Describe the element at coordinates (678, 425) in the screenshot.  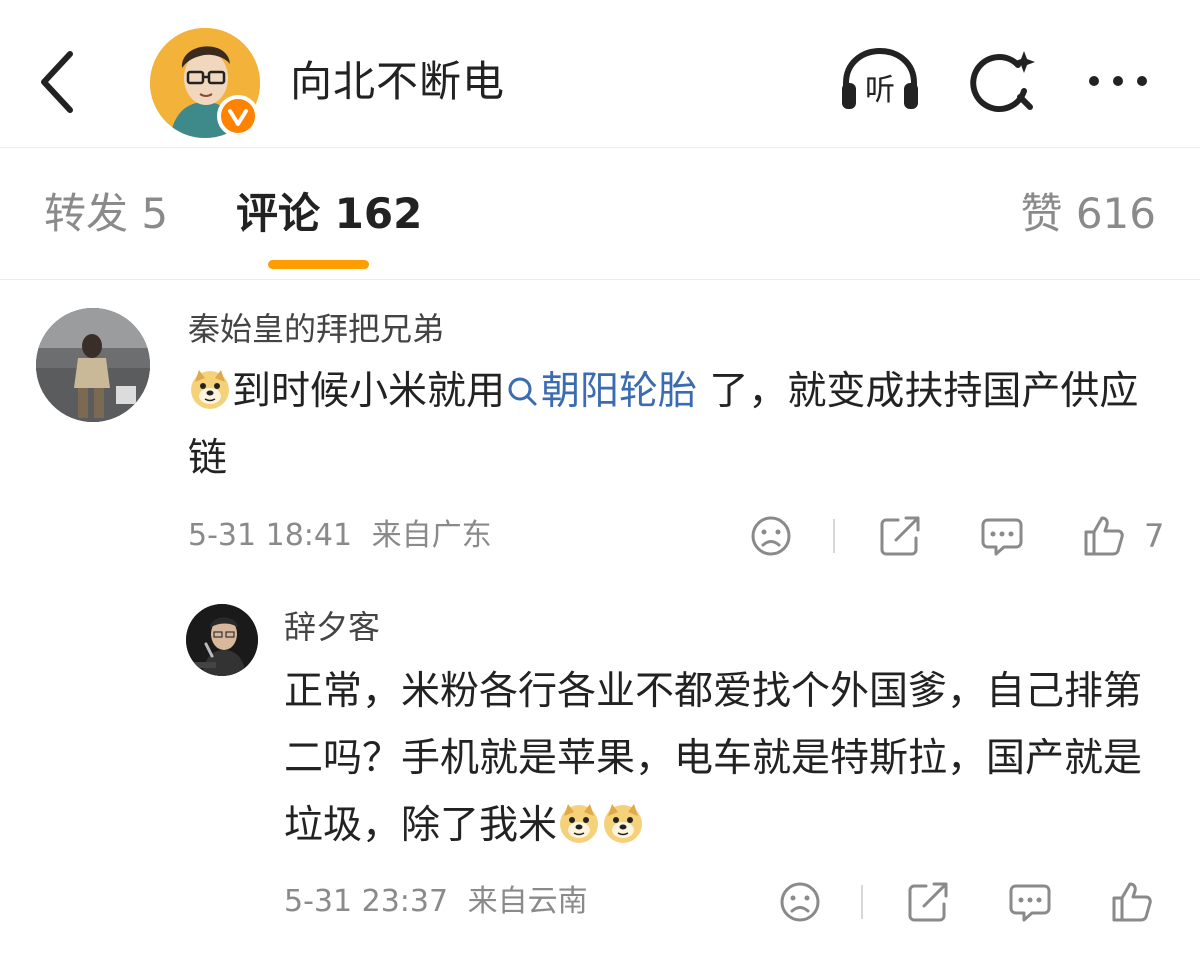
I see `comment-body: 到时候小米就用 朝阳轮胎 了，就变成扶持国产供应链` at that location.